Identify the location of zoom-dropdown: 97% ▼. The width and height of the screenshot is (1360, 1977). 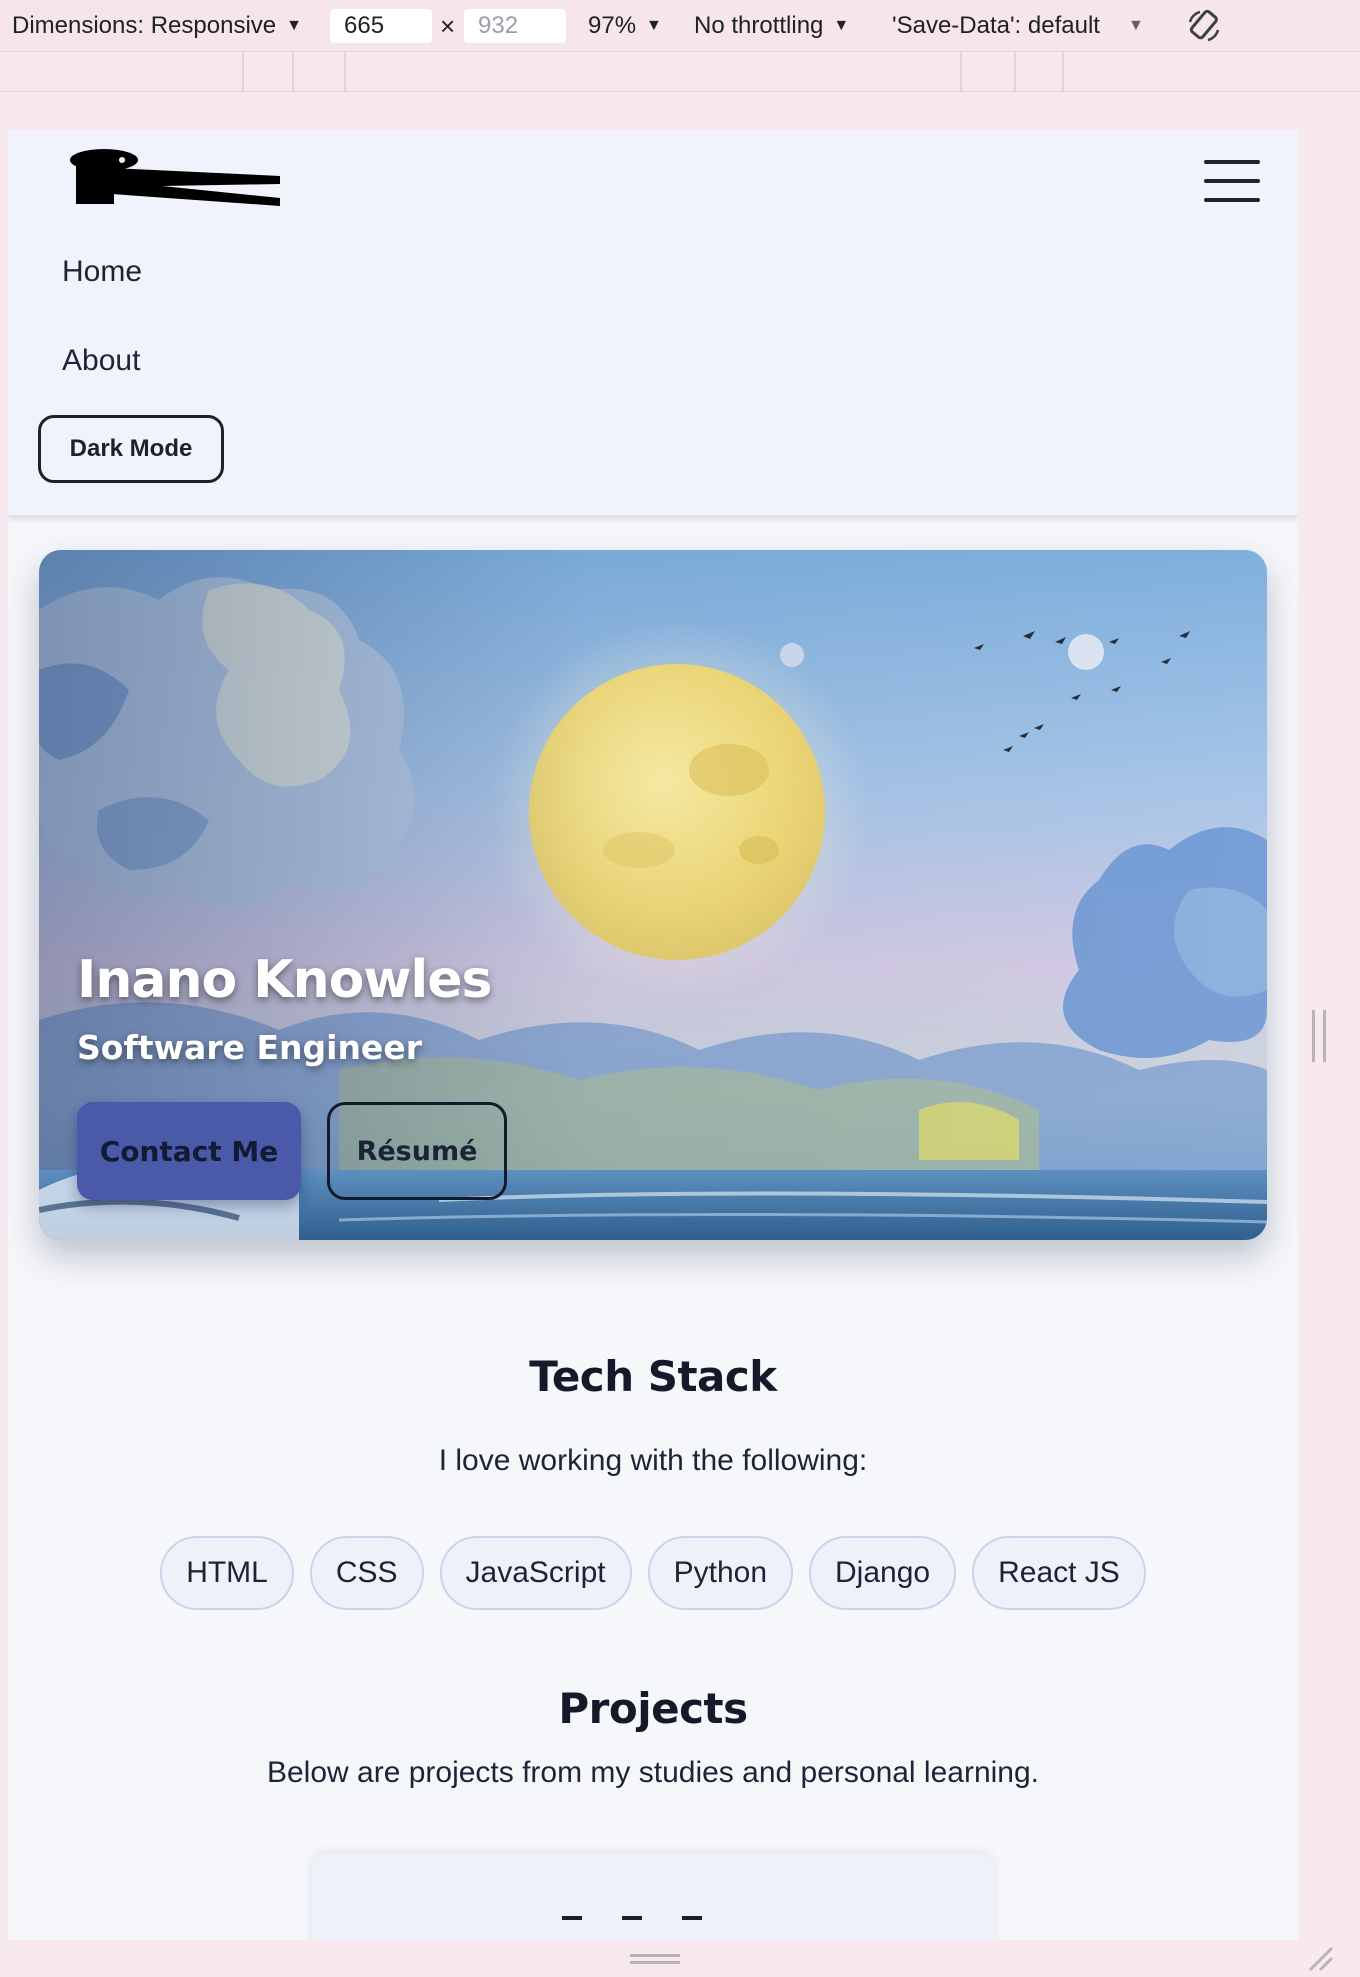
(625, 26).